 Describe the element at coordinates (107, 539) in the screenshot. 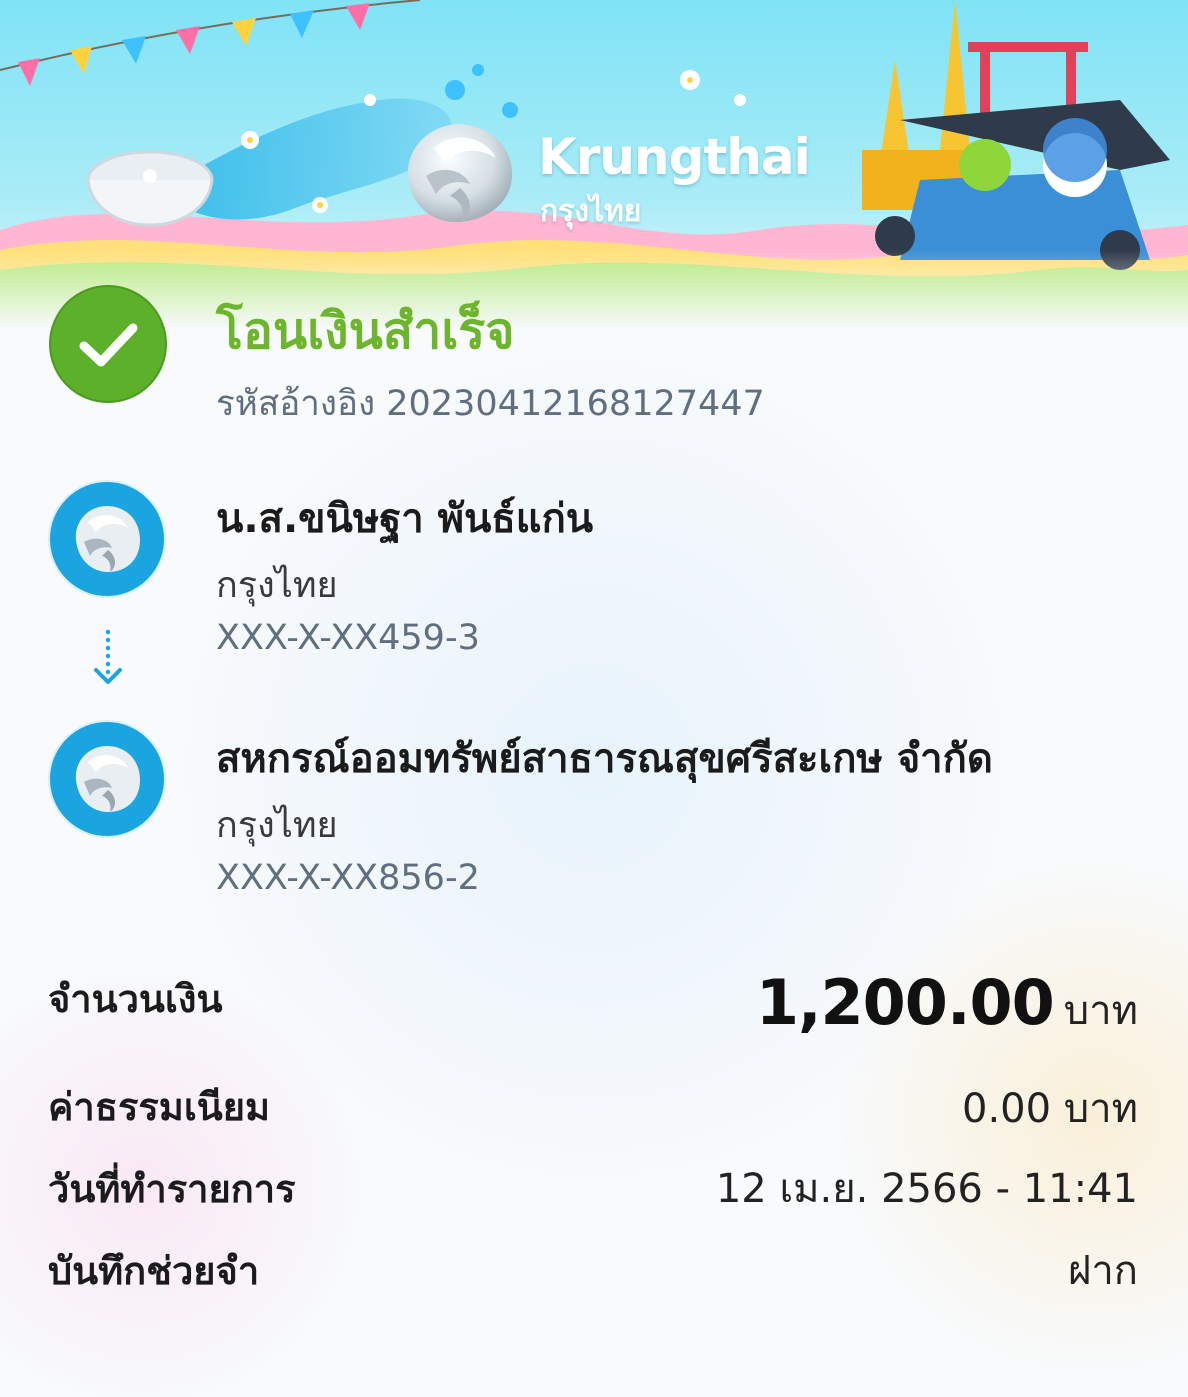

I see `sender-bank-avatar` at that location.